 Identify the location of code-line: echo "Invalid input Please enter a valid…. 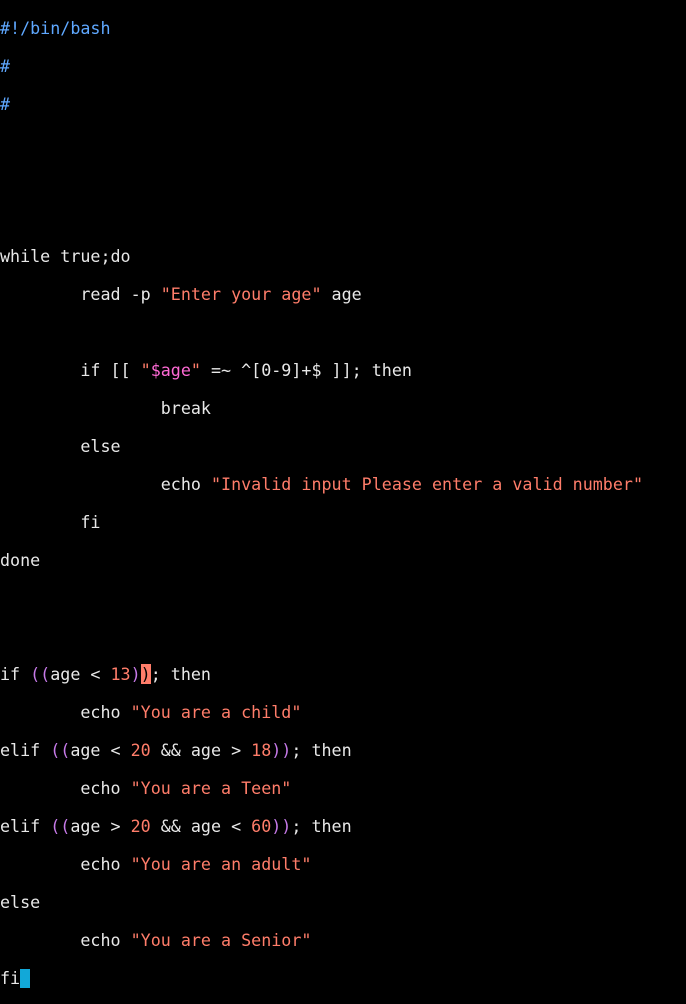
(343, 484).